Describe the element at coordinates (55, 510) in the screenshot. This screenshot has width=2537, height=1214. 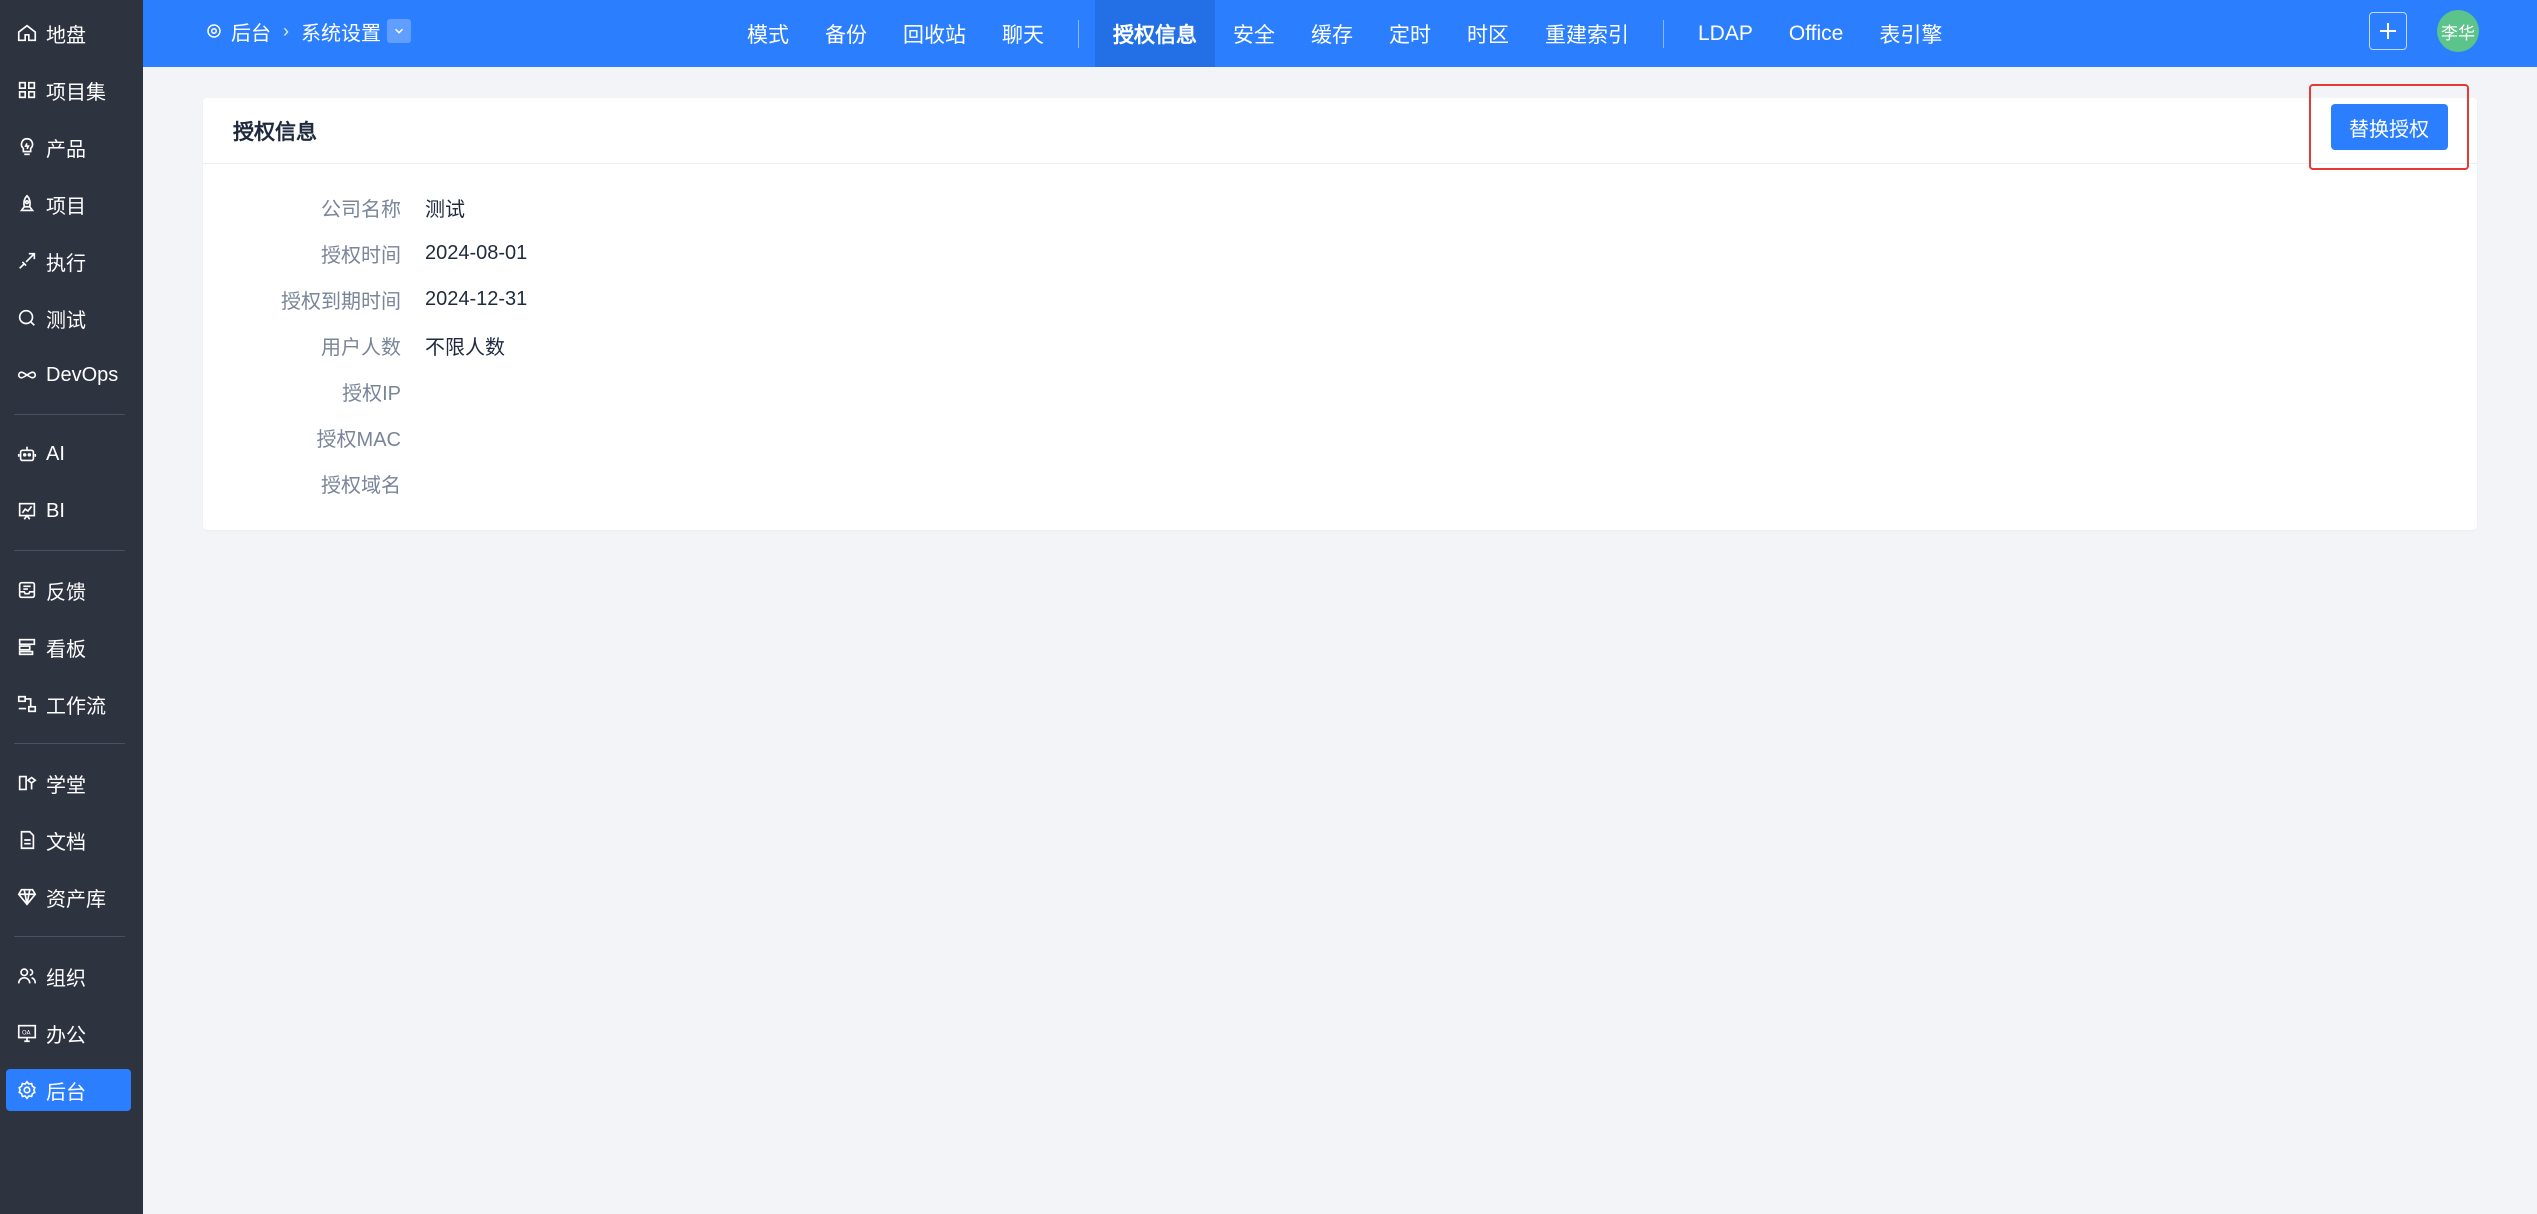
I see `sidebar-item-label: BI` at that location.